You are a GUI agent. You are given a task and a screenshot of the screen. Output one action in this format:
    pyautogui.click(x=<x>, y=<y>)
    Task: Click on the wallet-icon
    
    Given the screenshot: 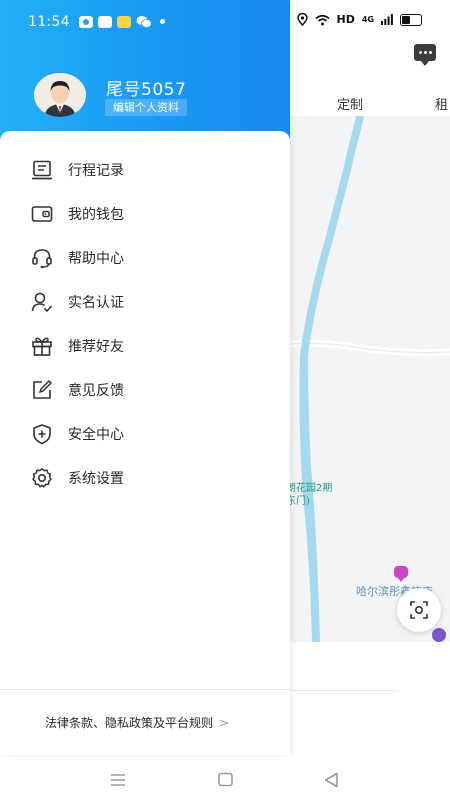 What is the action you would take?
    pyautogui.click(x=42, y=214)
    